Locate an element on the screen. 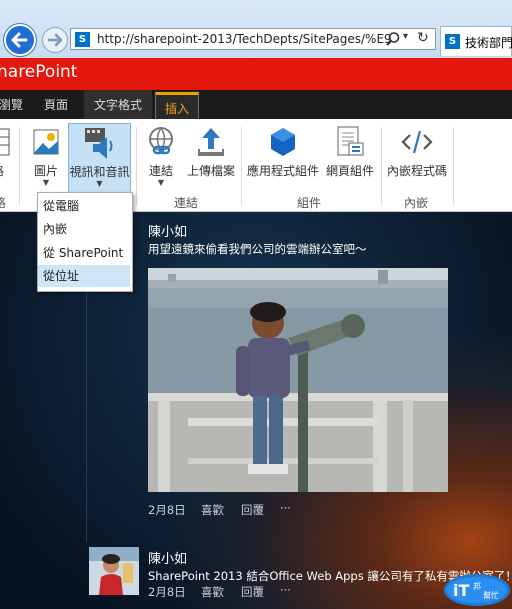 This screenshot has width=512, height=609. ithome-logo: iT 邦 幫忙 is located at coordinates (477, 590).